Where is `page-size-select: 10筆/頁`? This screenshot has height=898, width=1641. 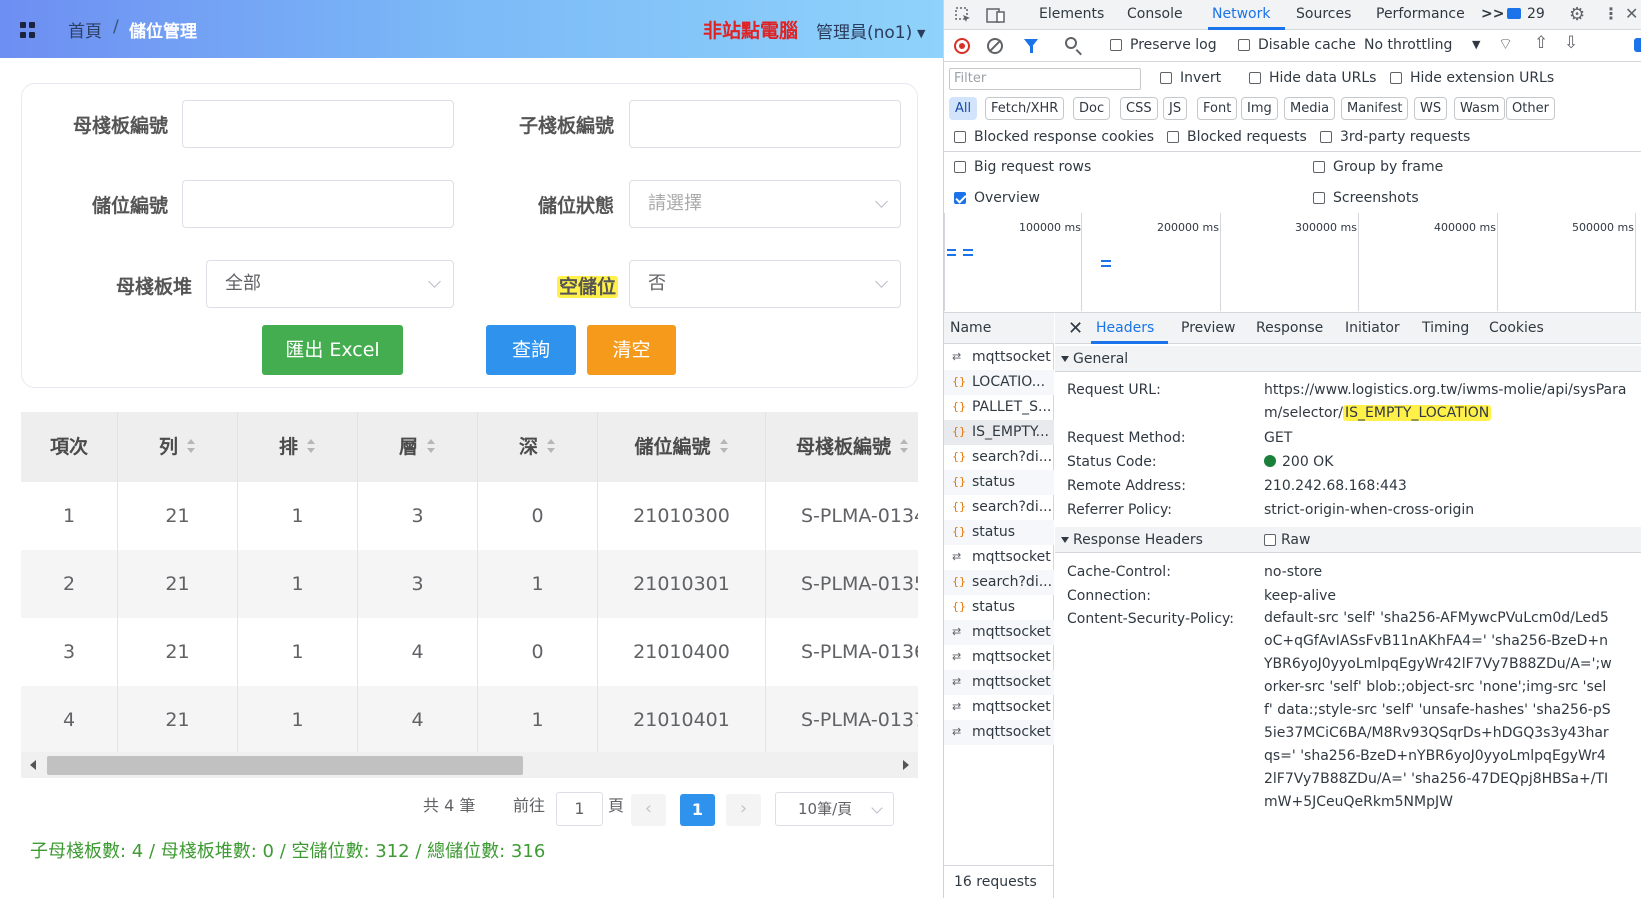 page-size-select: 10筆/頁 is located at coordinates (834, 809).